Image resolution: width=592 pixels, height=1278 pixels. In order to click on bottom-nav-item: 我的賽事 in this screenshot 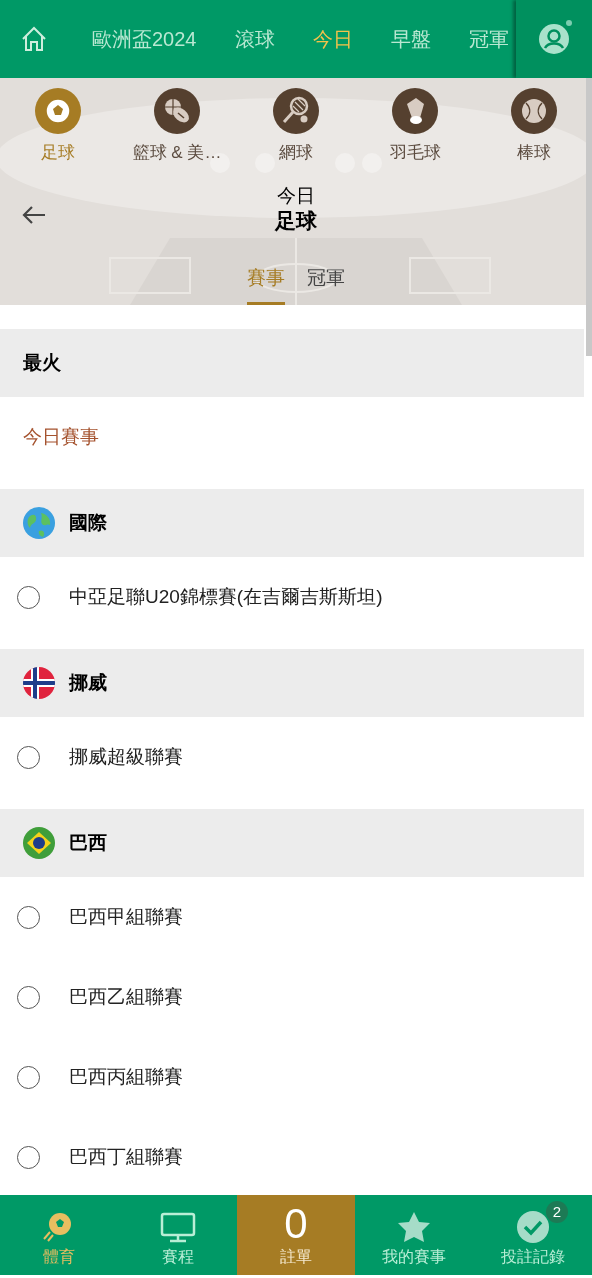, I will do `click(414, 1235)`.